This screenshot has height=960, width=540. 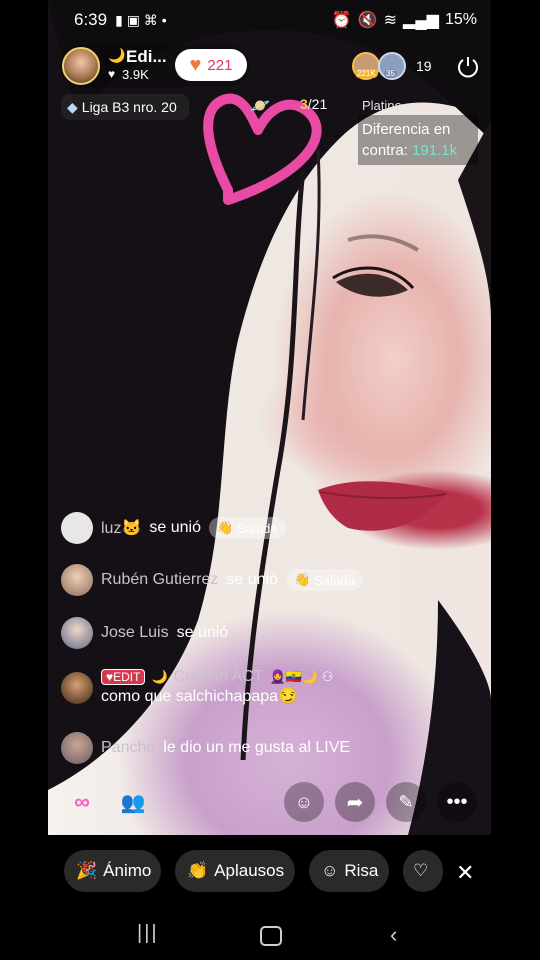 What do you see at coordinates (257, 747) in the screenshot?
I see `chat-text: le dio un me gusta al LIVE` at bounding box center [257, 747].